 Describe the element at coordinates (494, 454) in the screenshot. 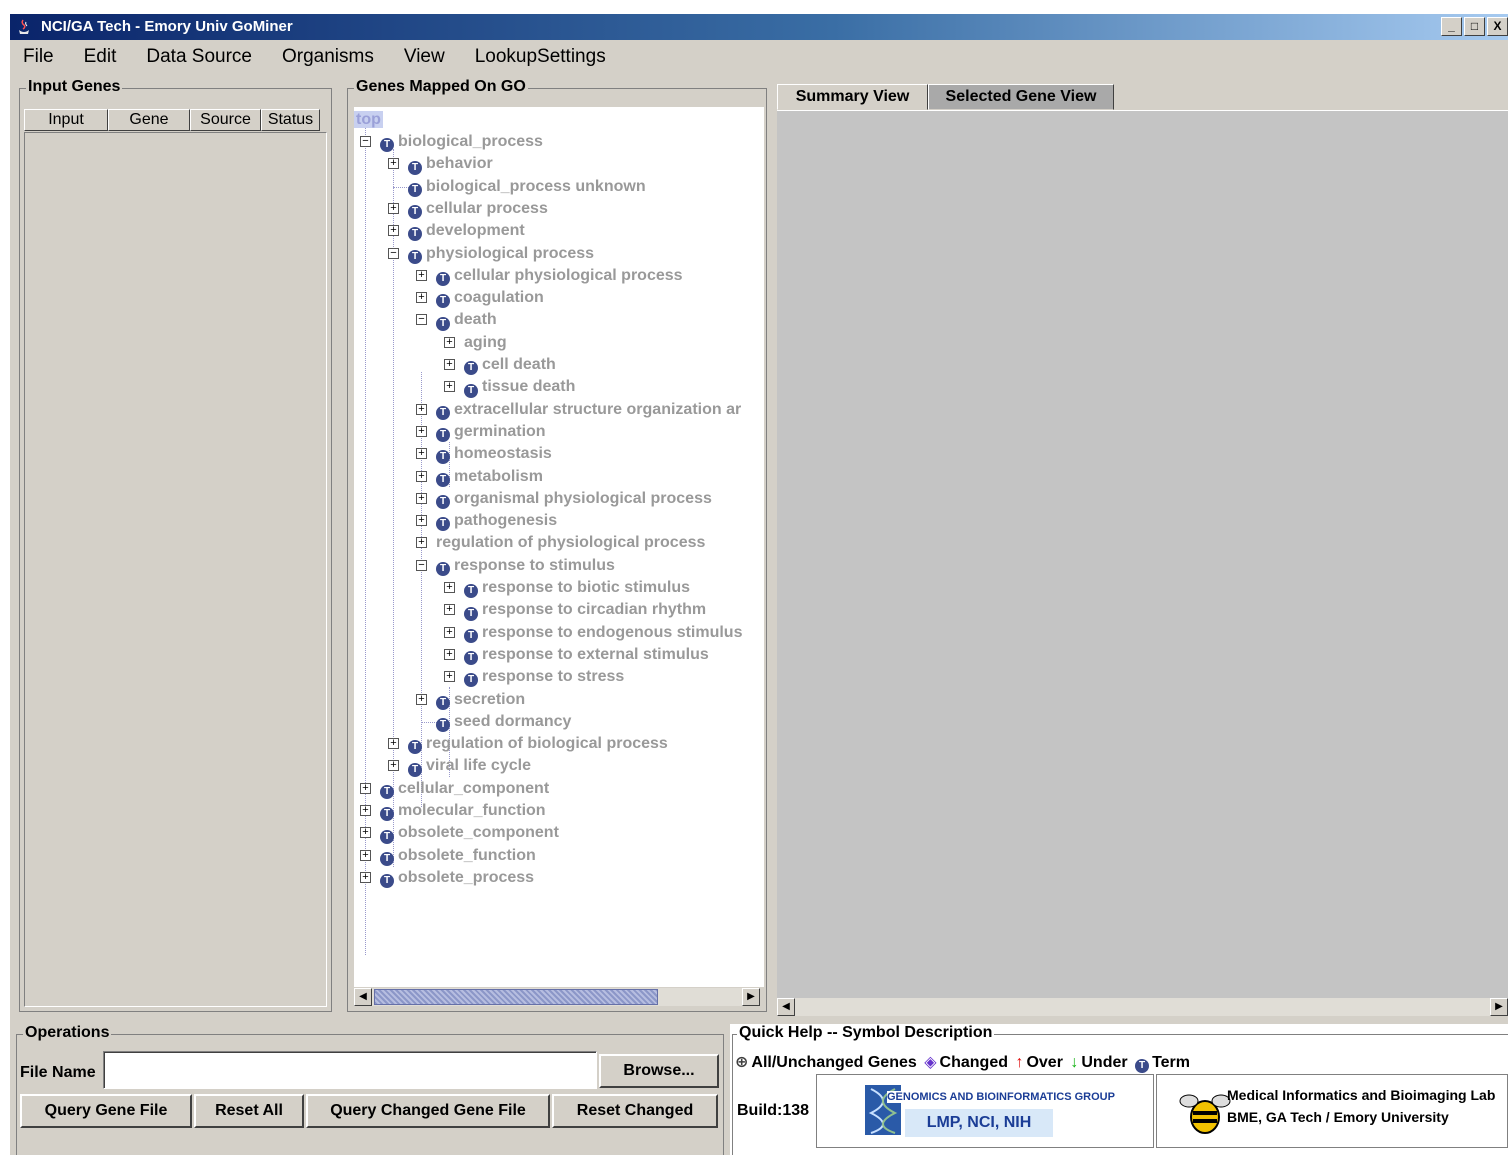

I see `tree-node: Thomeostasis` at that location.